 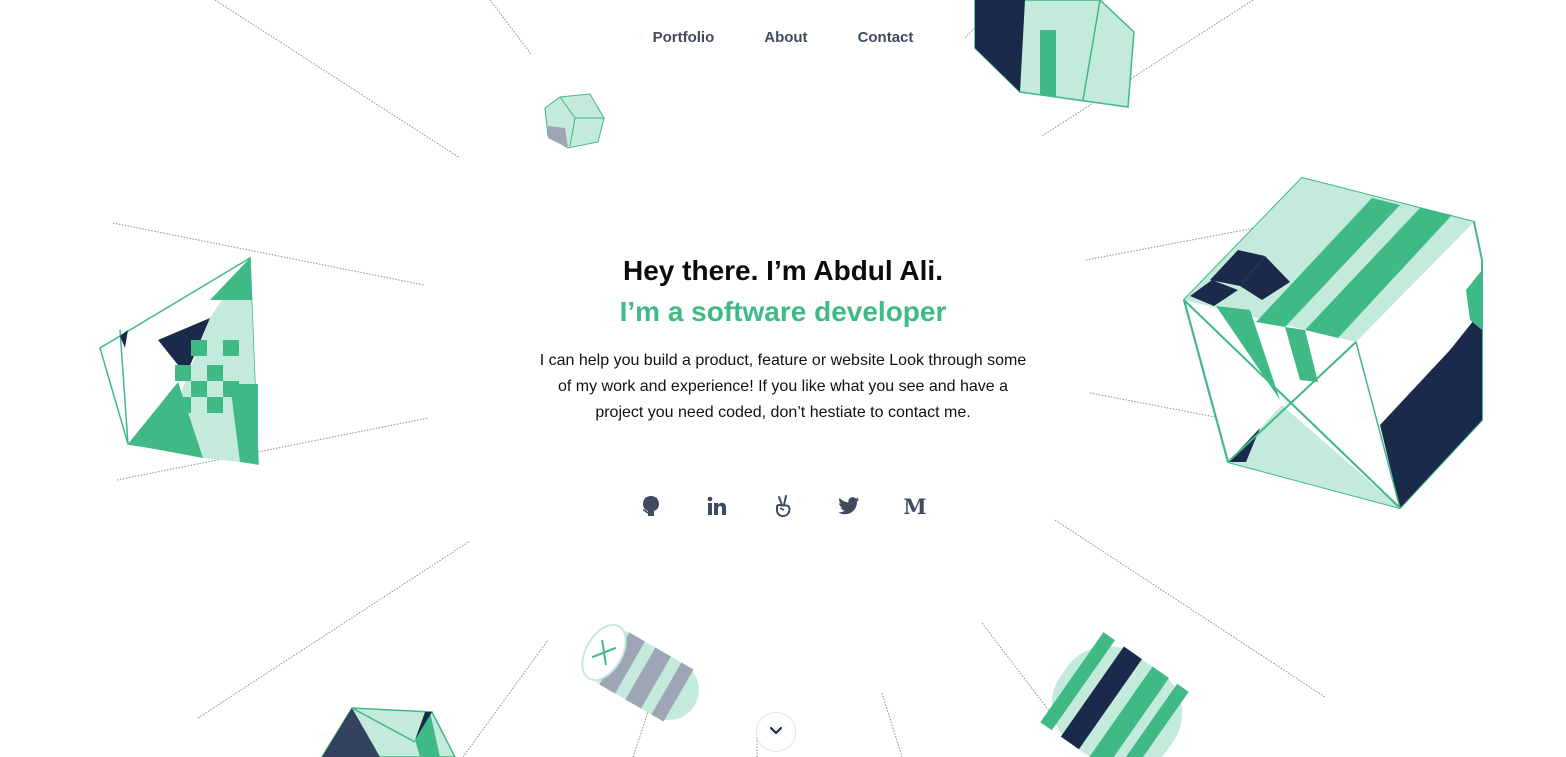 I want to click on angellist-link, so click(x=783, y=506).